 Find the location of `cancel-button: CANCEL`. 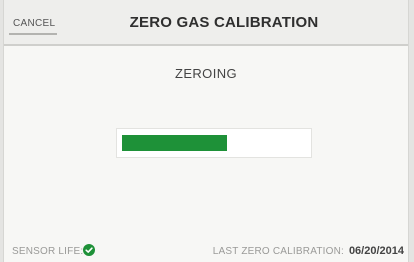

cancel-button: CANCEL is located at coordinates (33, 24).